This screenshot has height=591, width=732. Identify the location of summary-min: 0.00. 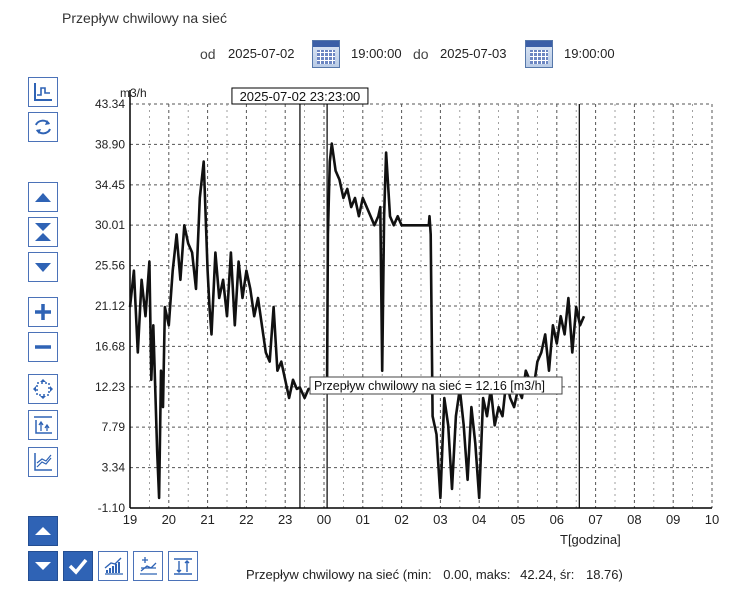
(456, 574).